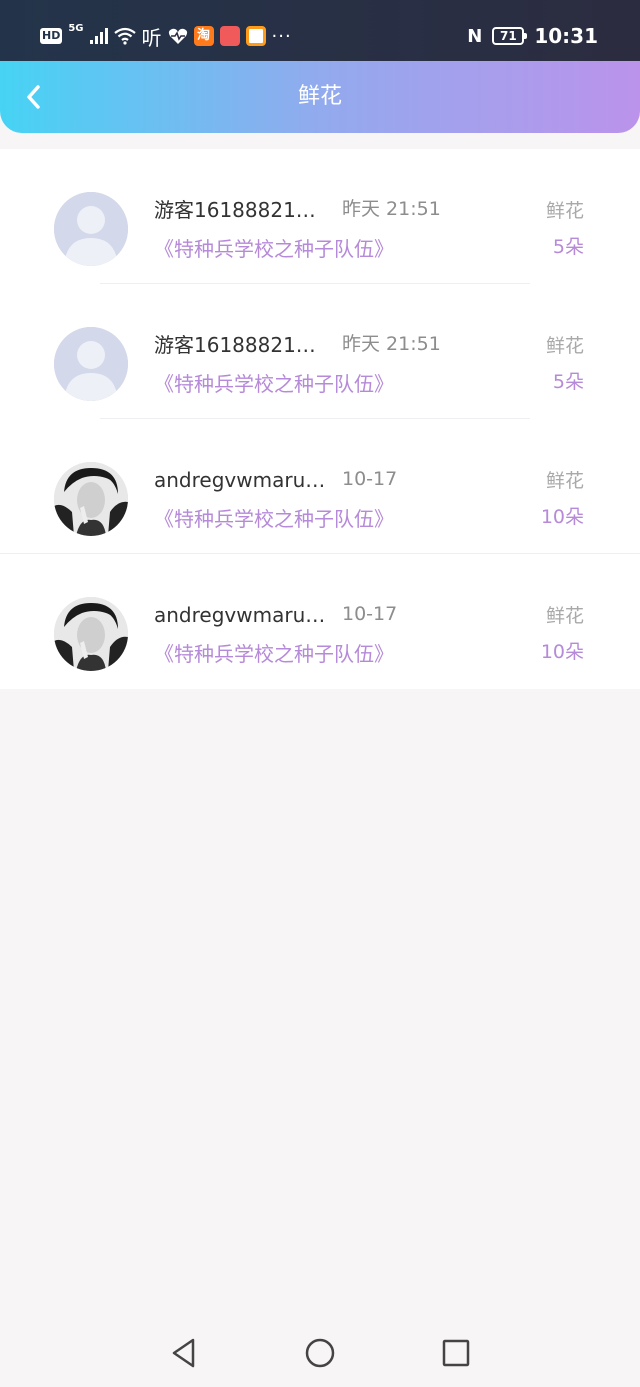 This screenshot has width=640, height=1387. I want to click on red-app-icon, so click(229, 36).